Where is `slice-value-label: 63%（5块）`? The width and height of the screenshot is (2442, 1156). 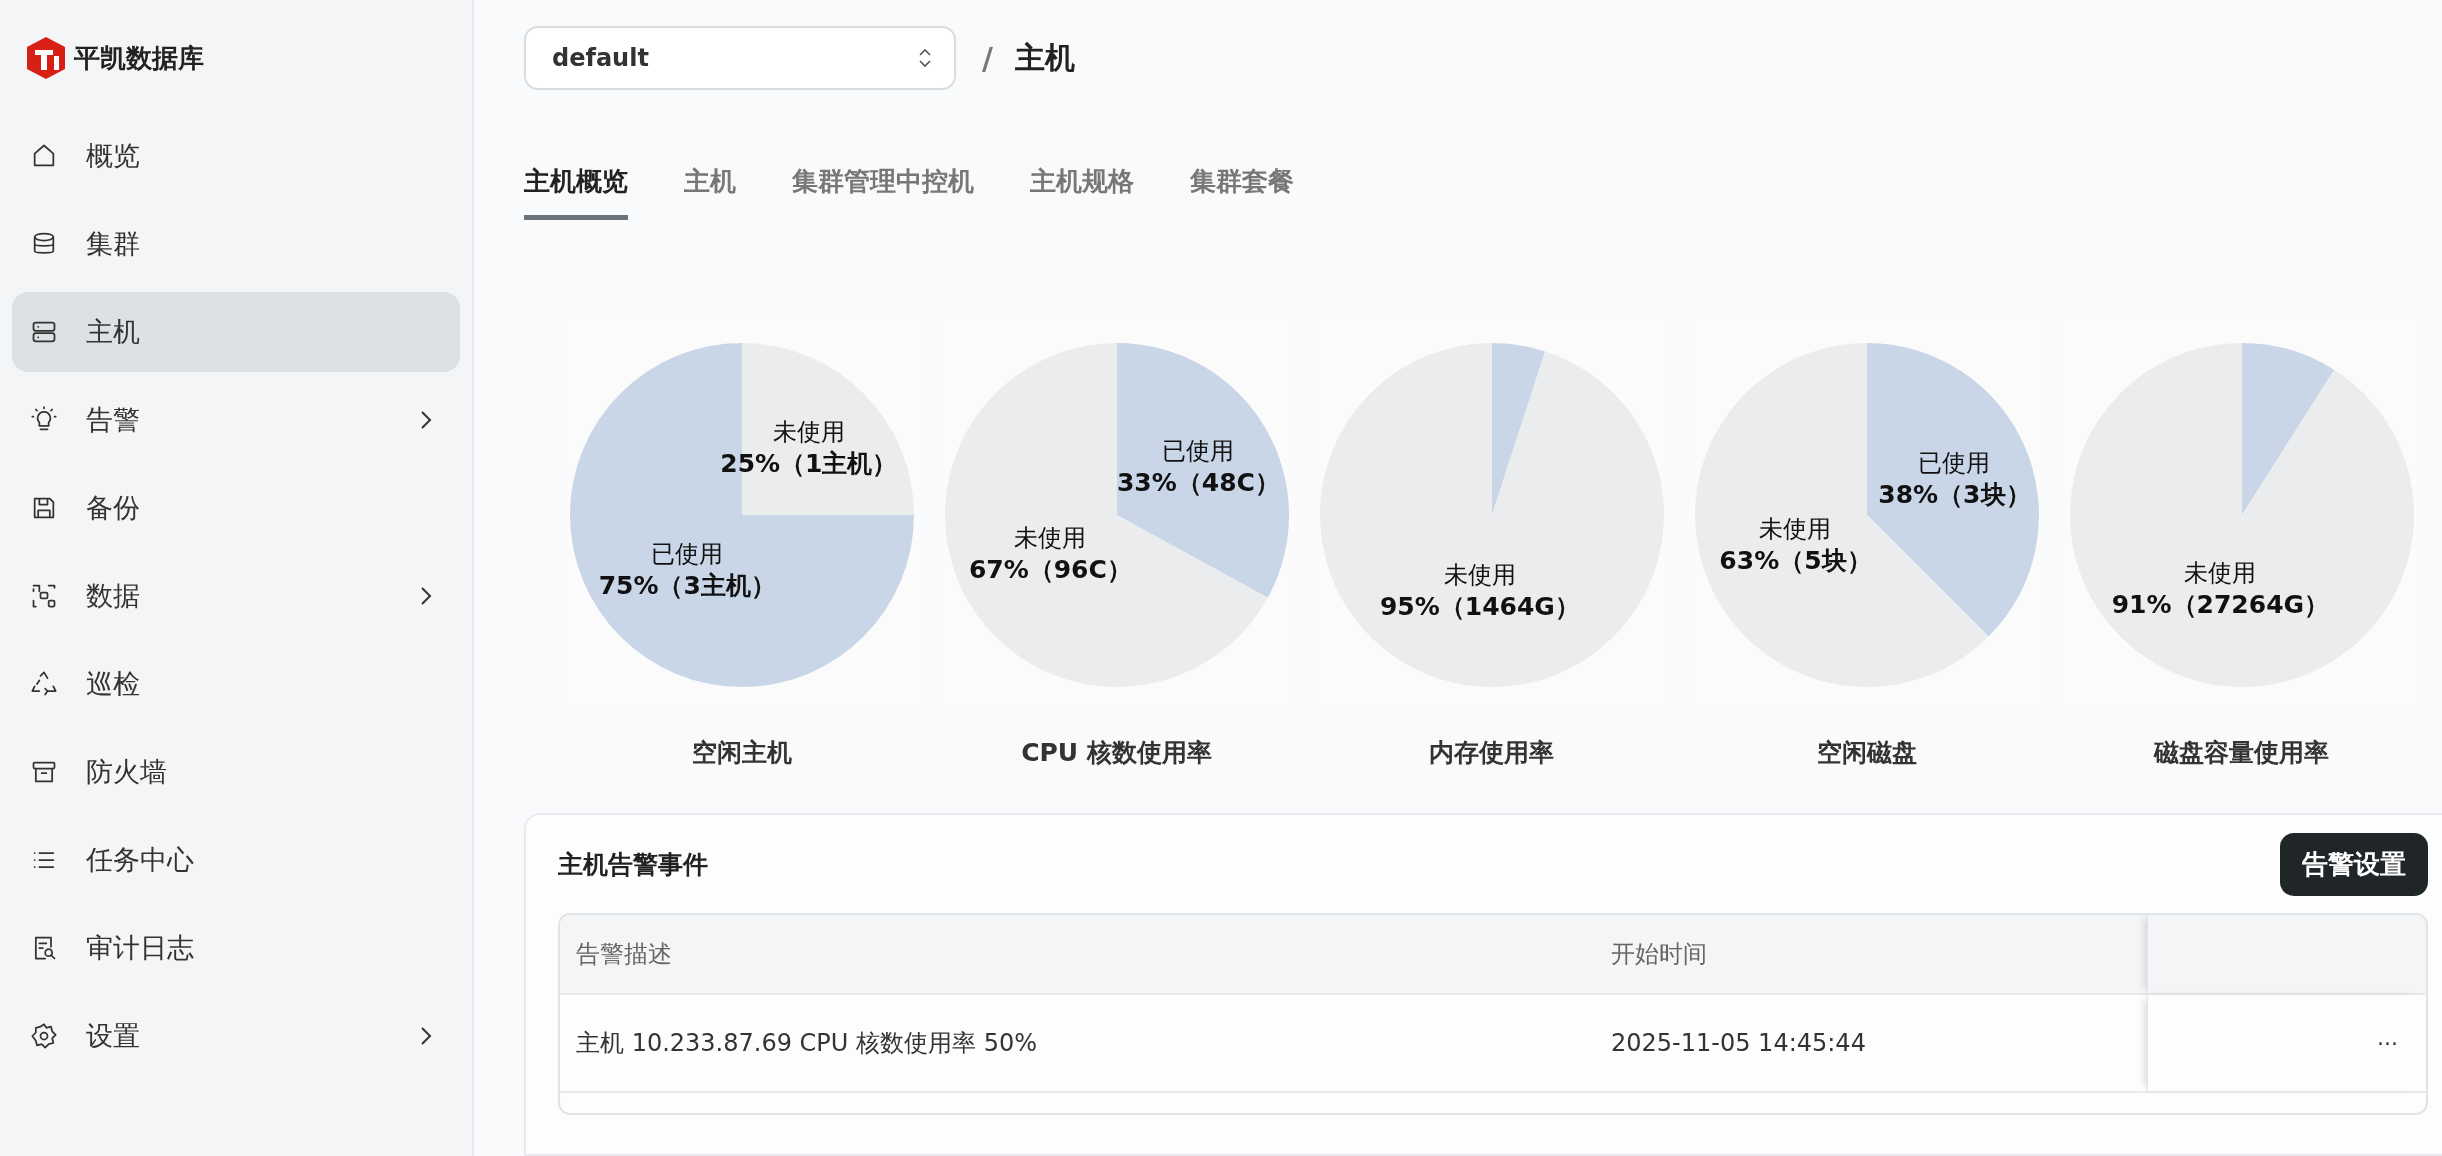 slice-value-label: 63%（5块） is located at coordinates (1795, 560).